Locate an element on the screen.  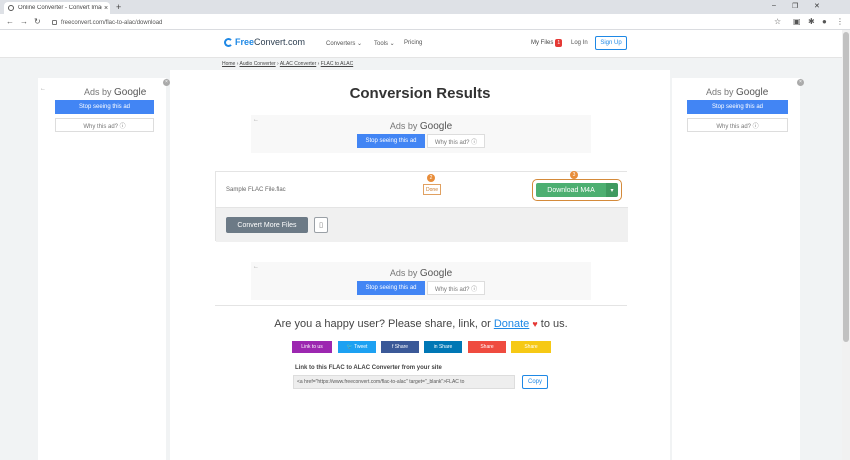
convert-more-bar: Convert More Files ▯ is located at coordinates (422, 224).